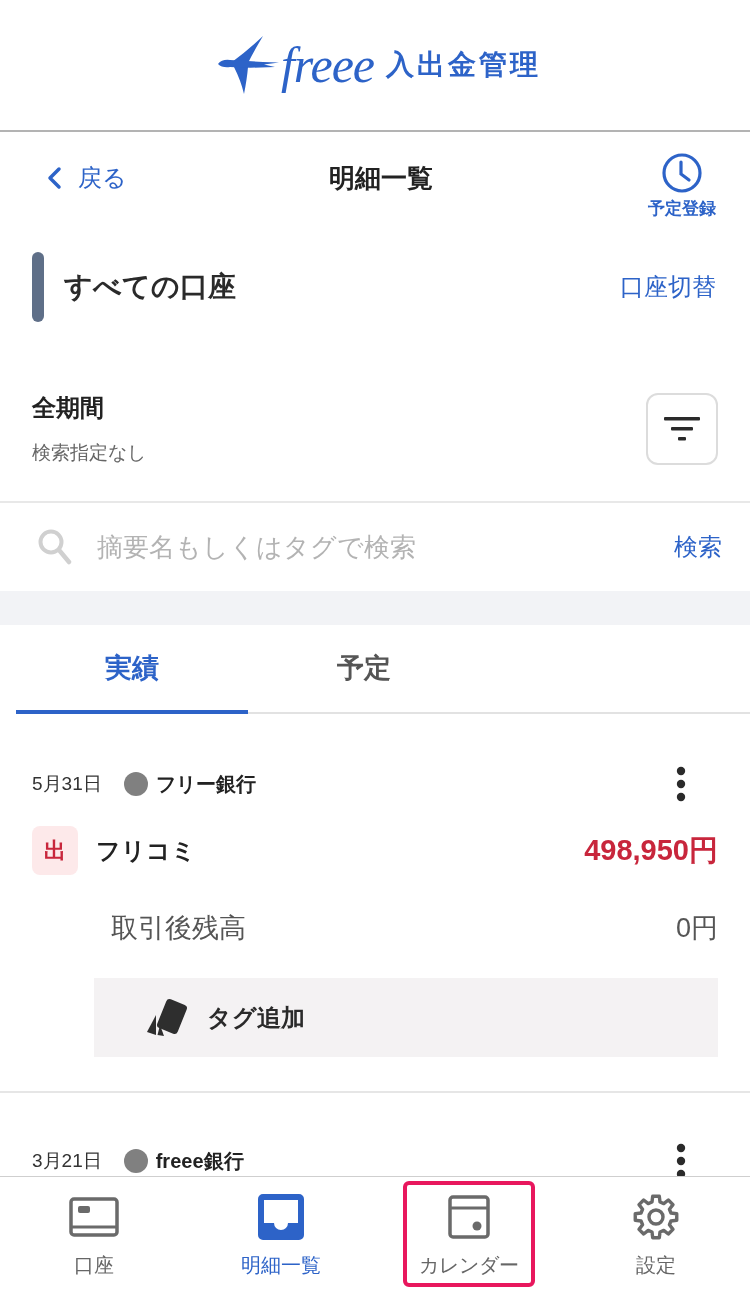 Image resolution: width=750 pixels, height=1289 pixels. What do you see at coordinates (55, 547) in the screenshot?
I see `search-icon` at bounding box center [55, 547].